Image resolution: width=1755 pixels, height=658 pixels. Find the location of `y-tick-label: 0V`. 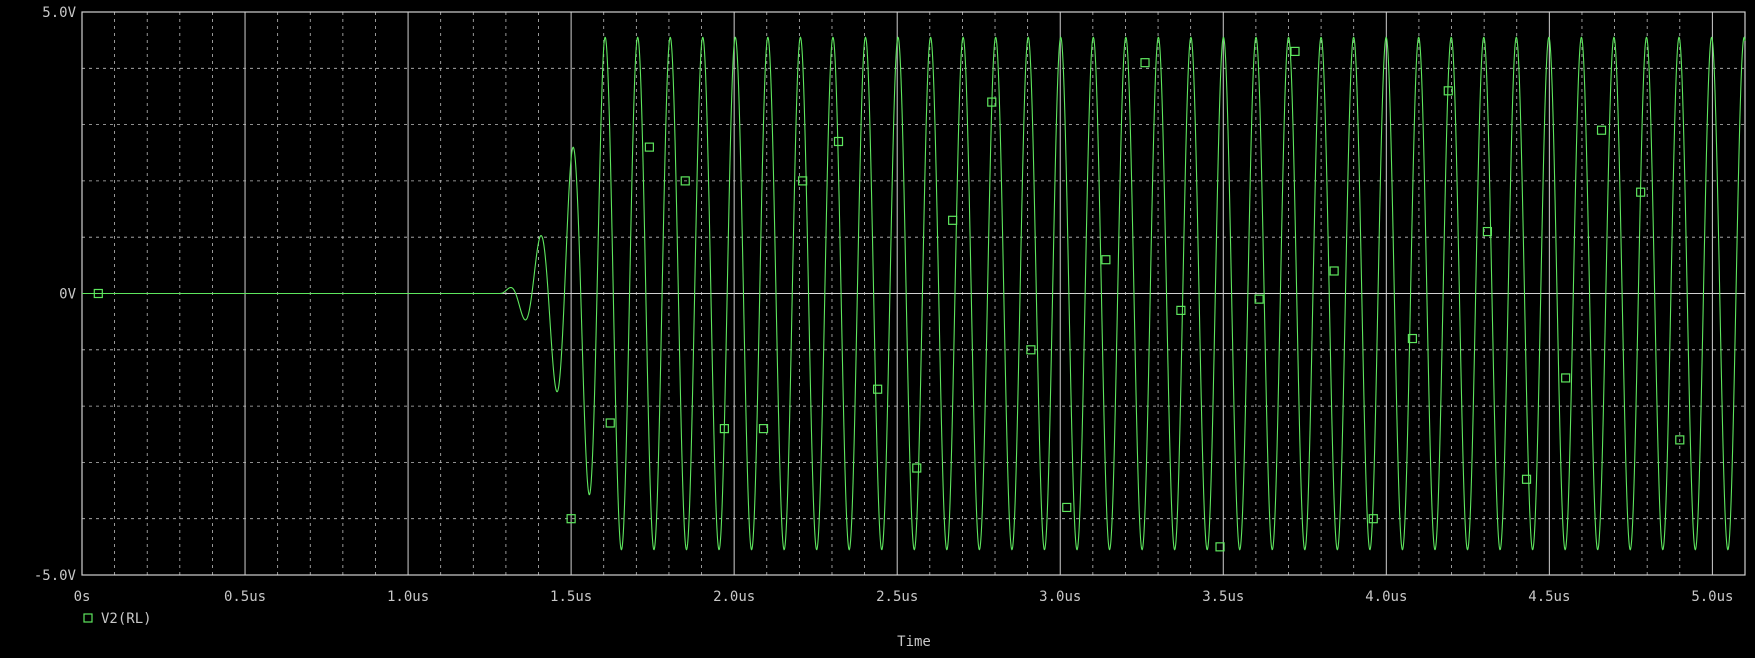

y-tick-label: 0V is located at coordinates (67, 295).